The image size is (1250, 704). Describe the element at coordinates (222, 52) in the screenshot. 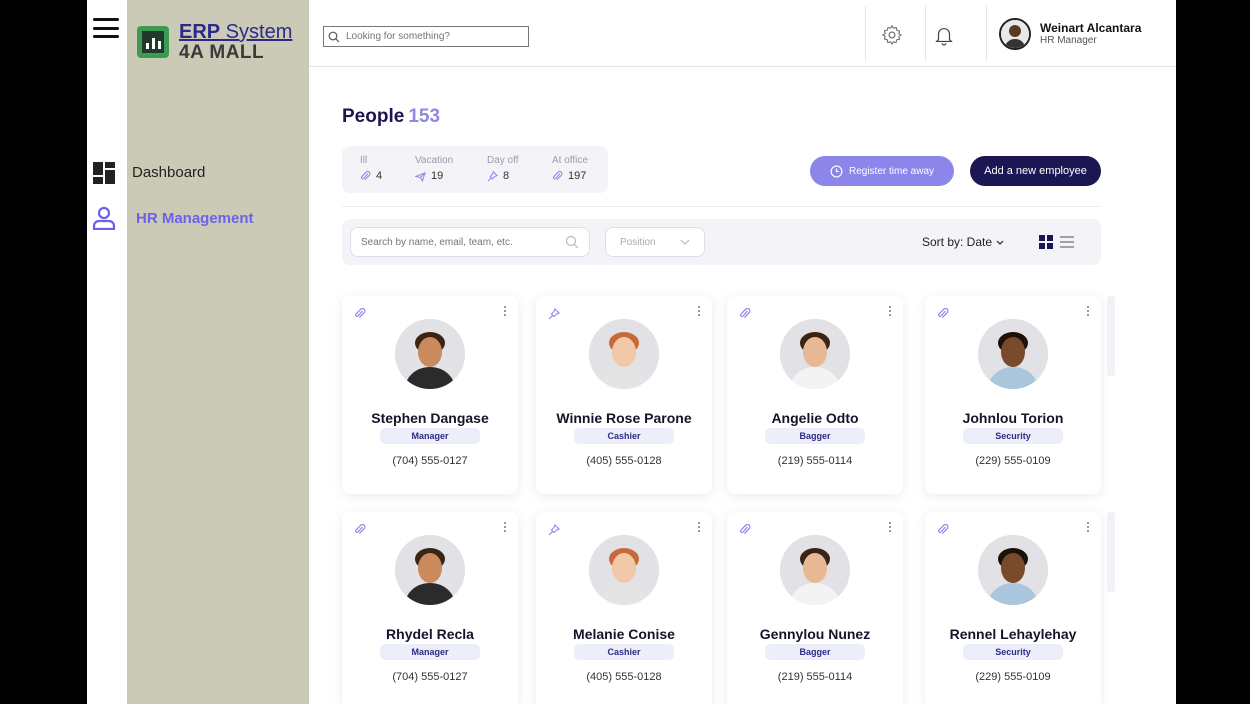

I see `logo-subtitle: 4A MALL` at that location.